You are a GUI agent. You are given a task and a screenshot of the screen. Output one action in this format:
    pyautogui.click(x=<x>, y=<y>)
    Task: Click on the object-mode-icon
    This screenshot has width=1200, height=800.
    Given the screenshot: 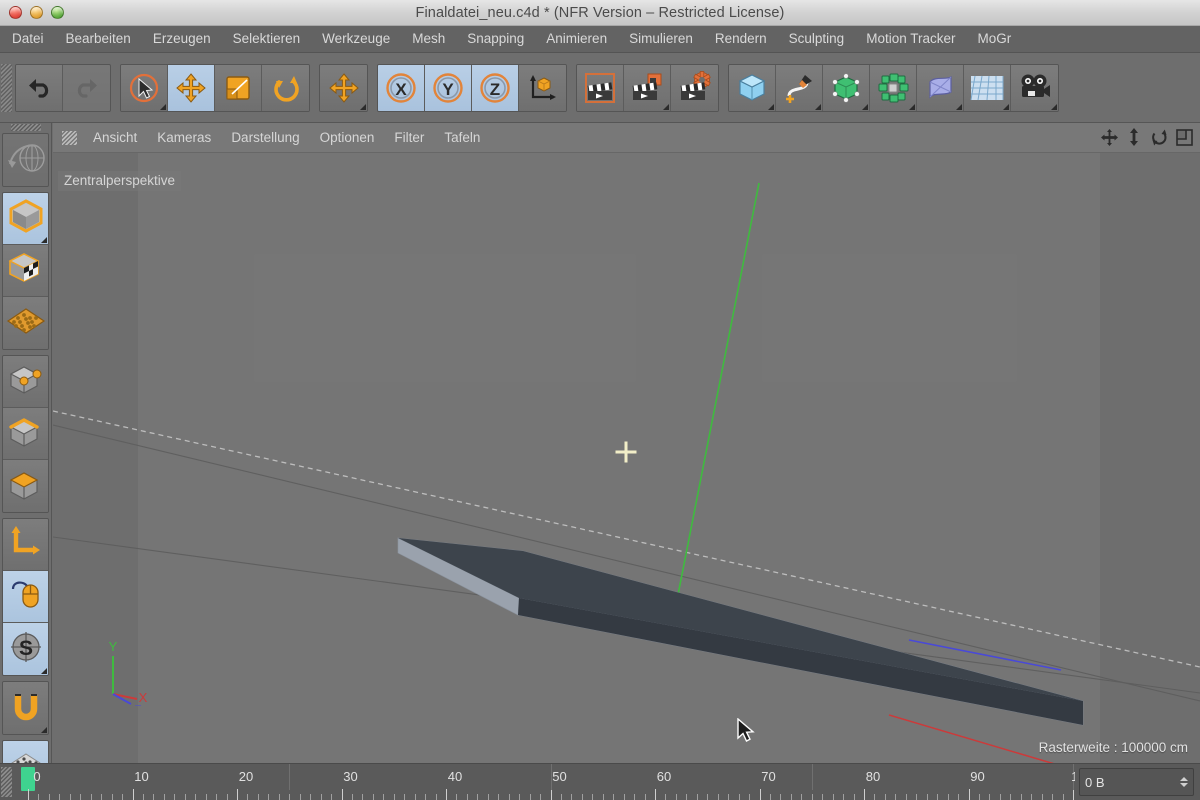 What is the action you would take?
    pyautogui.click(x=26, y=218)
    